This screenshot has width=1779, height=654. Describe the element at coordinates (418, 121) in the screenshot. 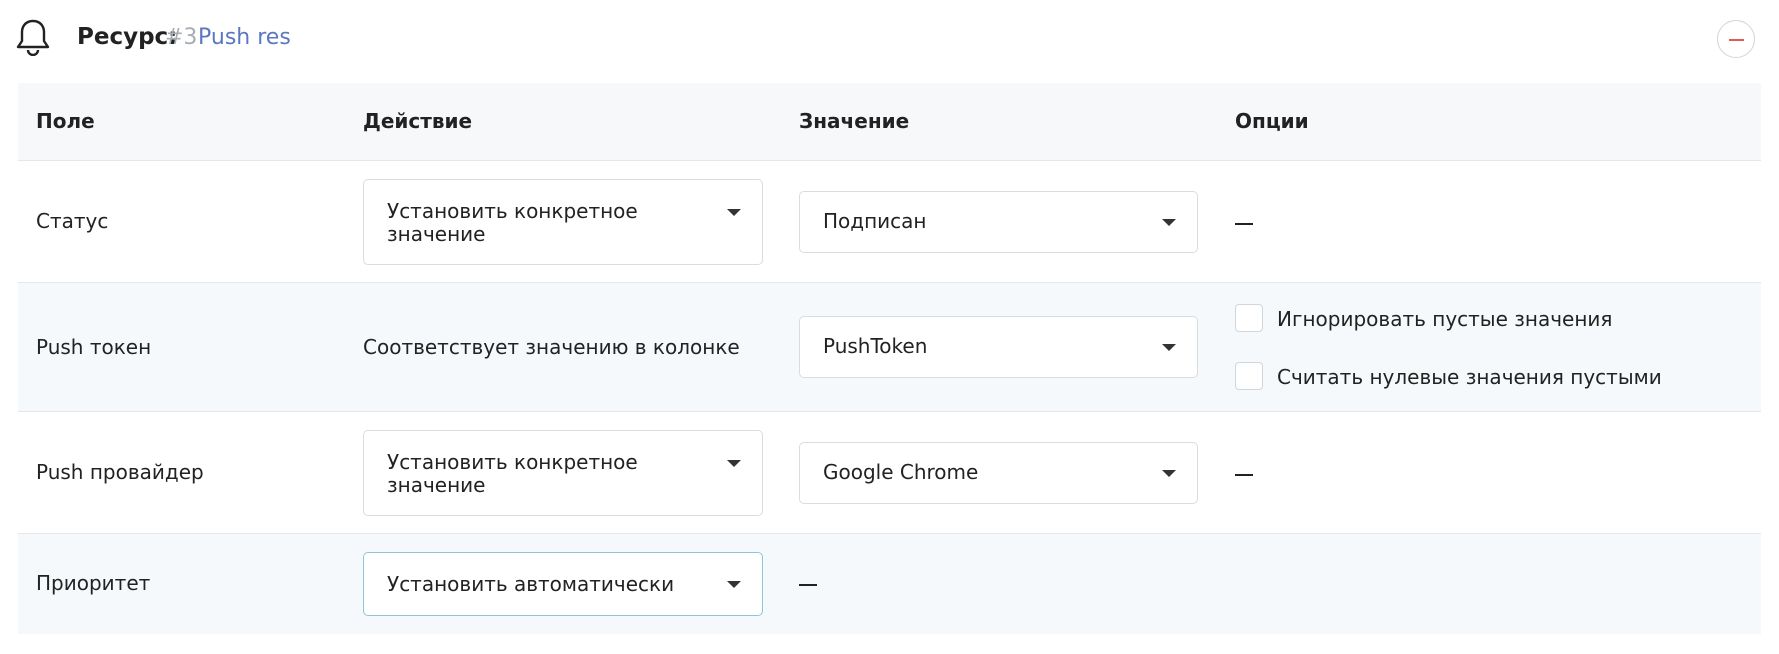

I see `column-header-action: Действие` at that location.